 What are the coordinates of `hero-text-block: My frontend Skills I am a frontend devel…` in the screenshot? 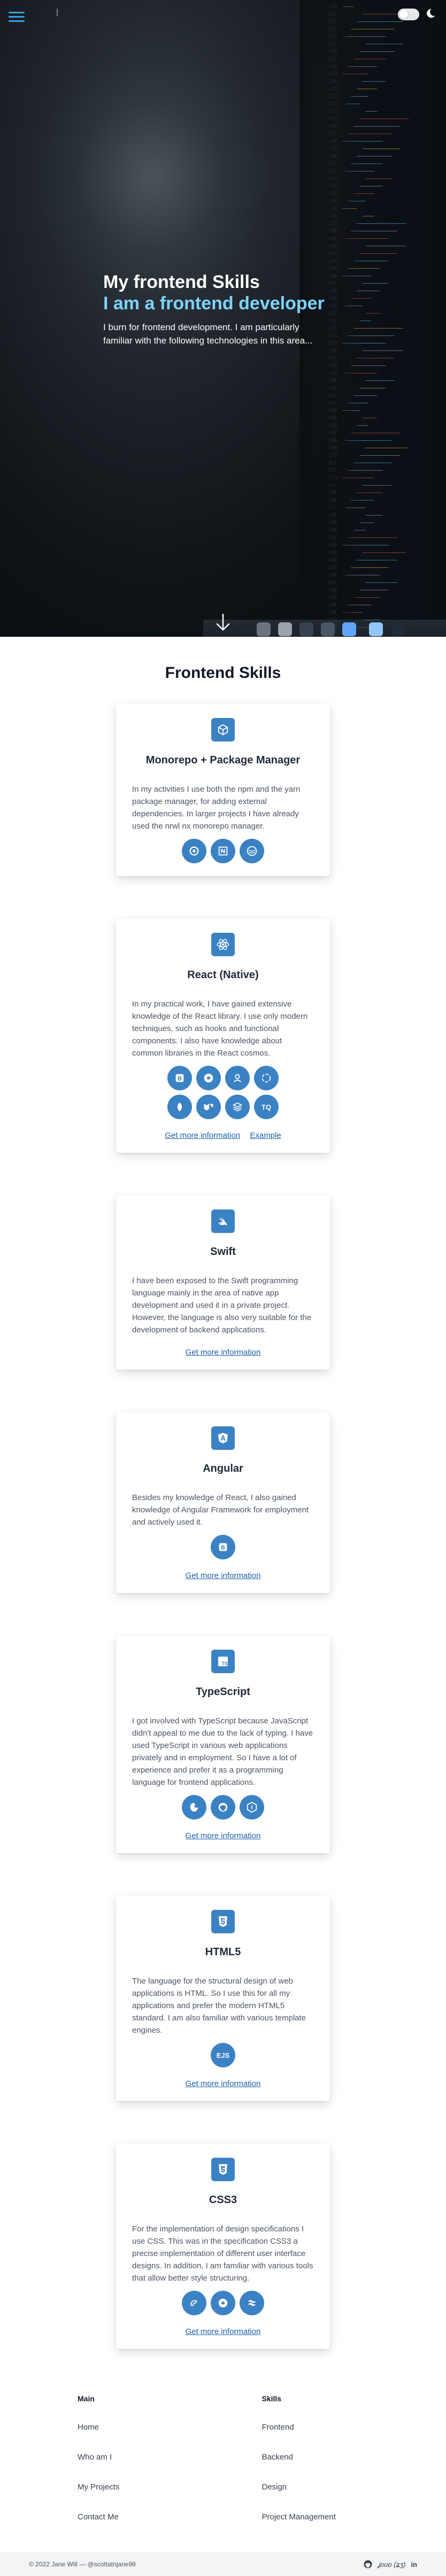 It's located at (226, 309).